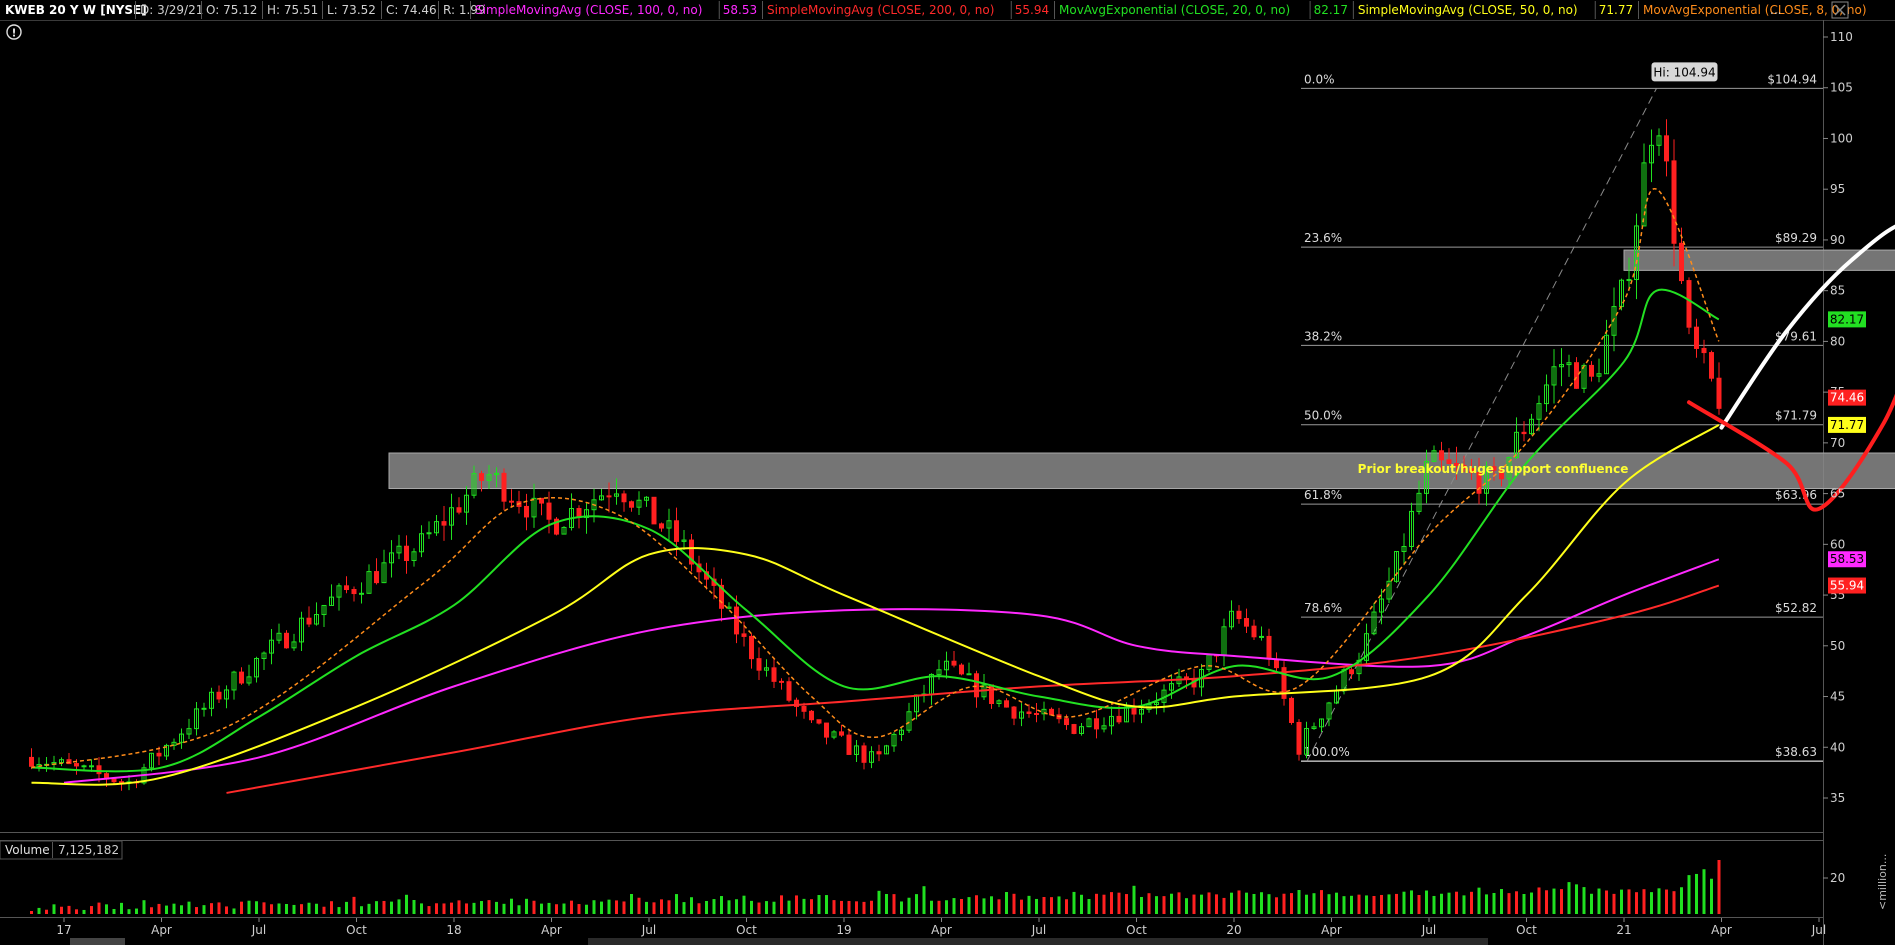  I want to click on indicator-legend-label: MovAvgExponential (CLOSE, 8, 0, no), so click(1755, 10).